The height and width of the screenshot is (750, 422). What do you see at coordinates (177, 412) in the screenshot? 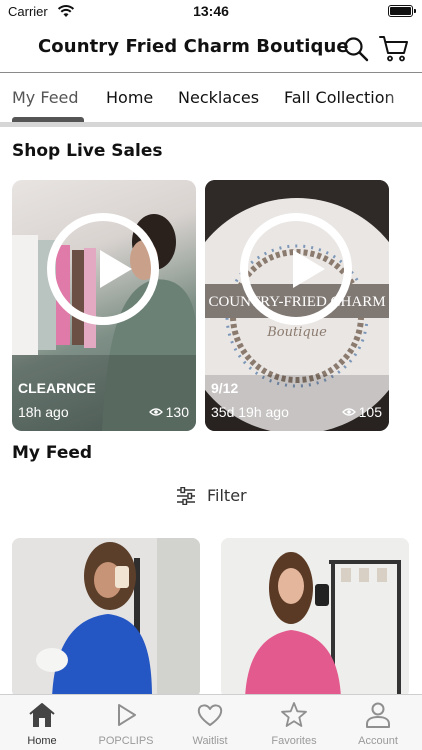
I see `view-count: 130` at bounding box center [177, 412].